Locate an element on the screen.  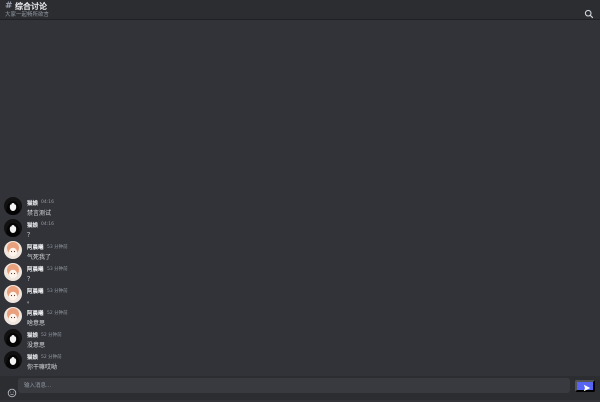
message-item: 阿晨曦 52 分钟前 啥意思 is located at coordinates (300, 317).